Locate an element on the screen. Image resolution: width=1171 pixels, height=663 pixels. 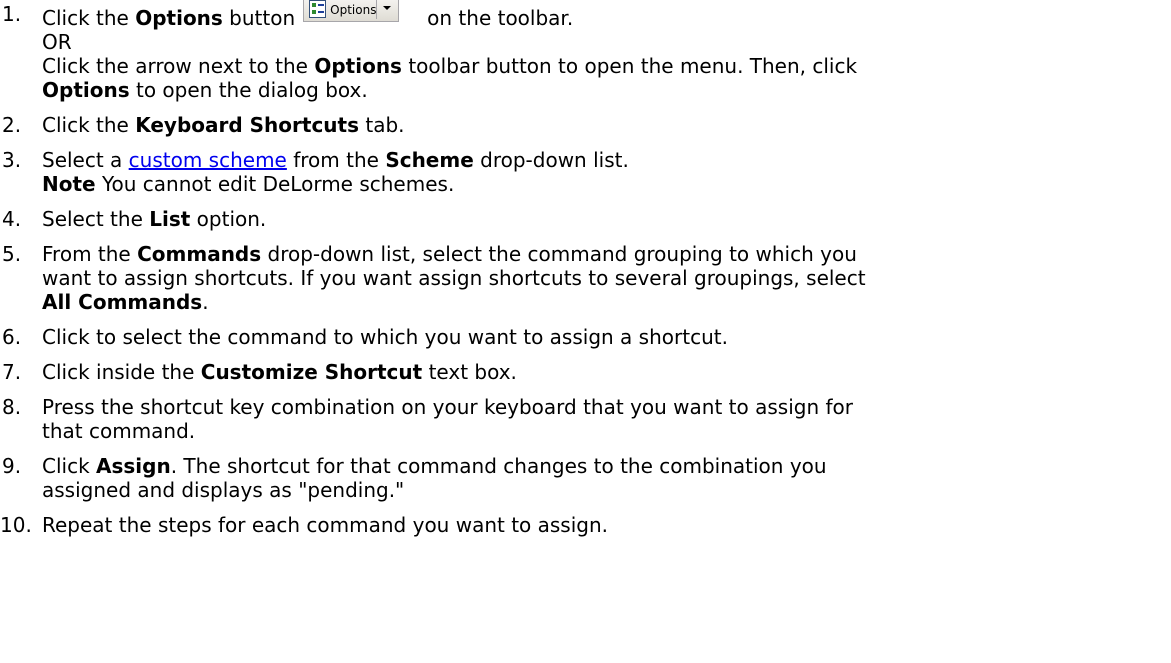
options-toolbar-button-image: Options is located at coordinates (351, 11).